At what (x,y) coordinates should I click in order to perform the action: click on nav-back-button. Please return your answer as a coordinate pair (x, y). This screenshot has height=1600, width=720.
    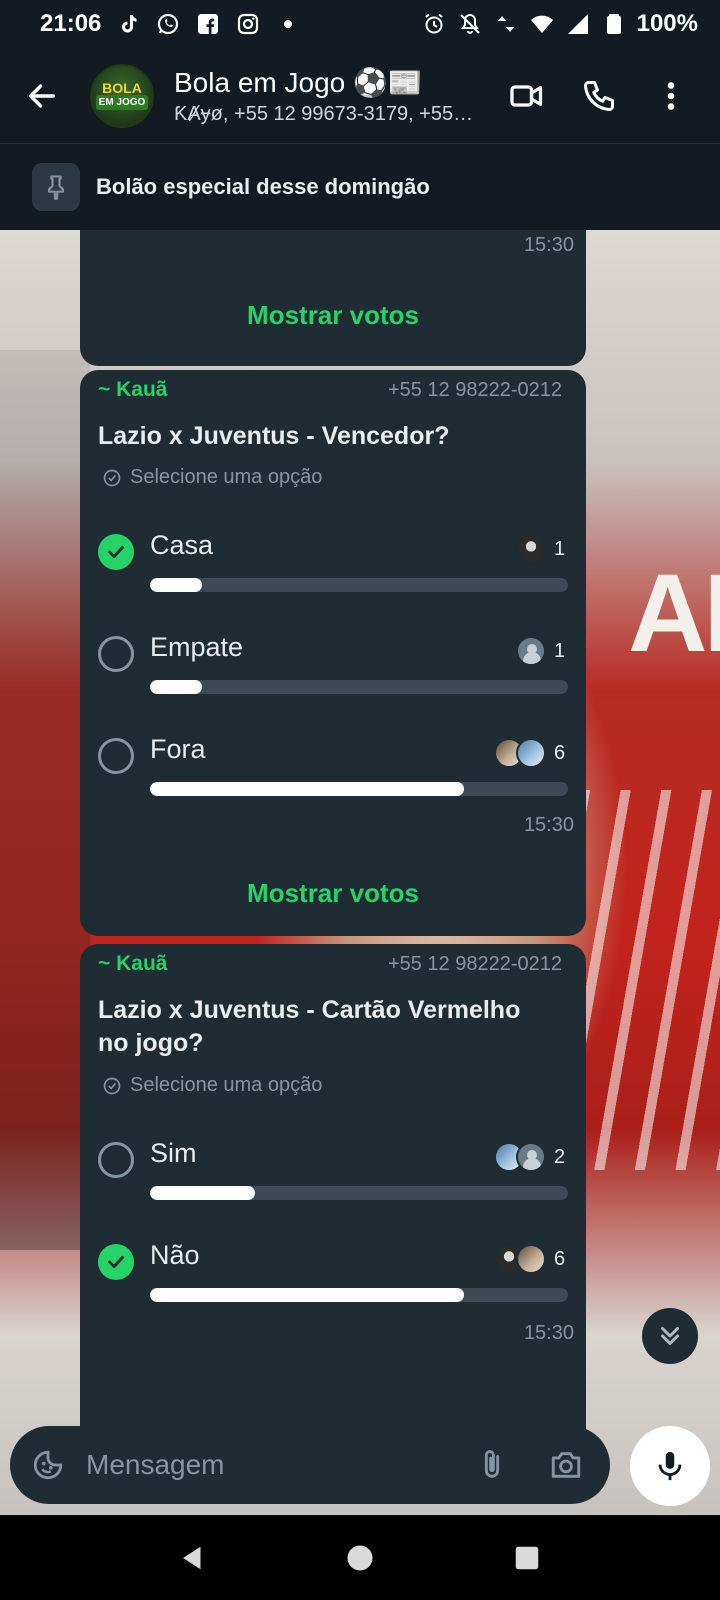
    Looking at the image, I should click on (193, 1558).